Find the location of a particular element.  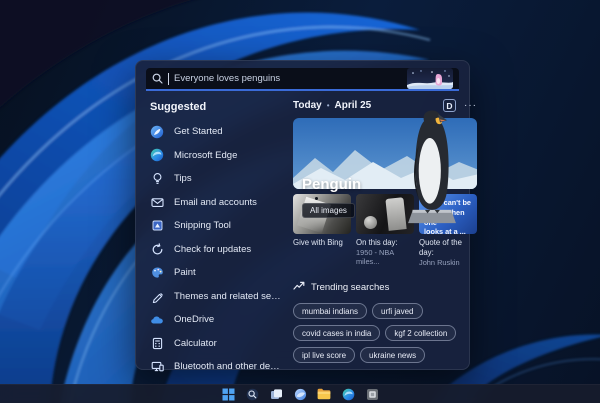

onedrive-icon is located at coordinates (157, 320).